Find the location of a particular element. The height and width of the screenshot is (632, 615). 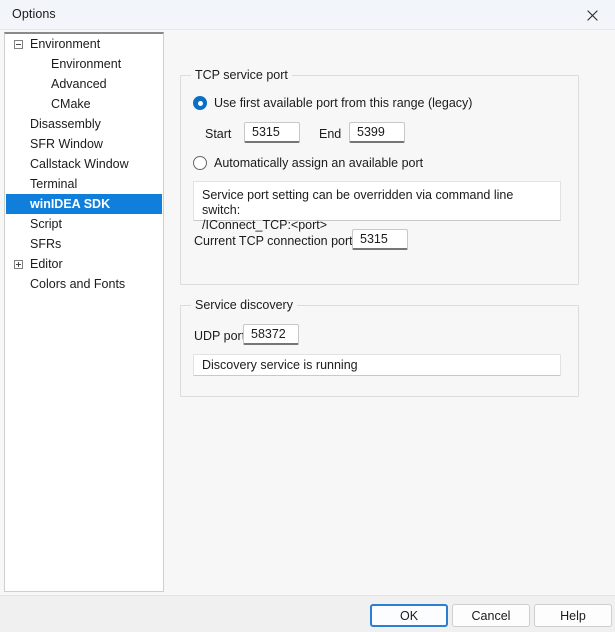

sidebar-item-cmake: CMake is located at coordinates (84, 104).